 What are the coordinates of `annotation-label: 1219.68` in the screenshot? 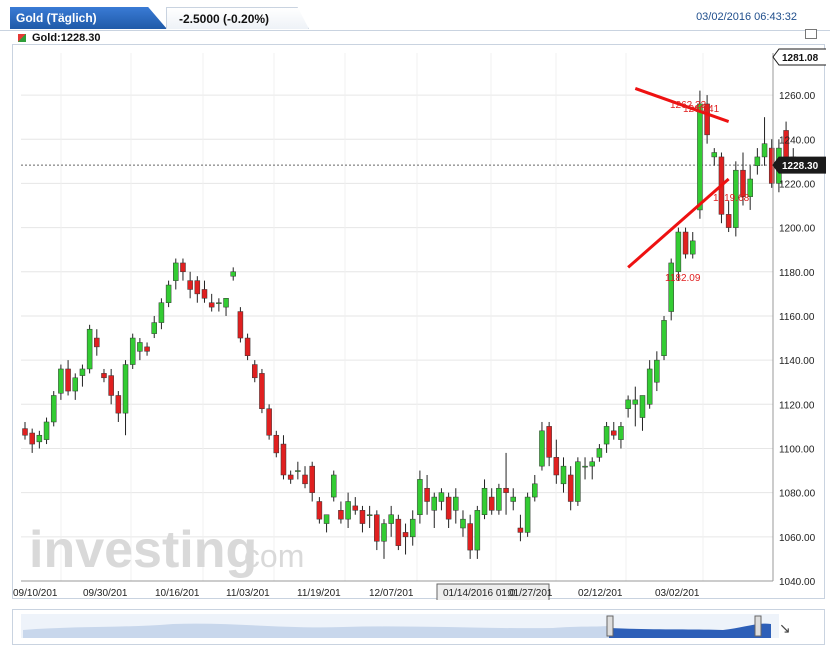 It's located at (731, 198).